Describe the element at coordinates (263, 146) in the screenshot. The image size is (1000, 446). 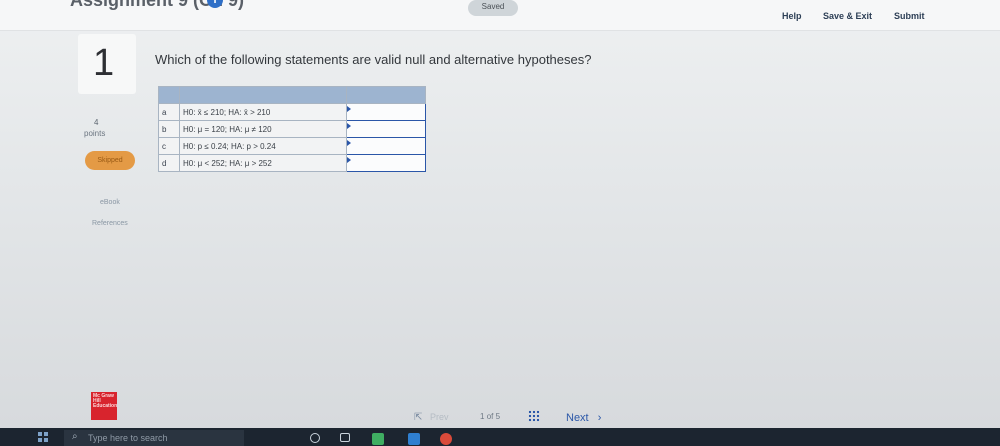
I see `row-statement: H0: p ≤ 0.24; HA: p > 0.24` at that location.